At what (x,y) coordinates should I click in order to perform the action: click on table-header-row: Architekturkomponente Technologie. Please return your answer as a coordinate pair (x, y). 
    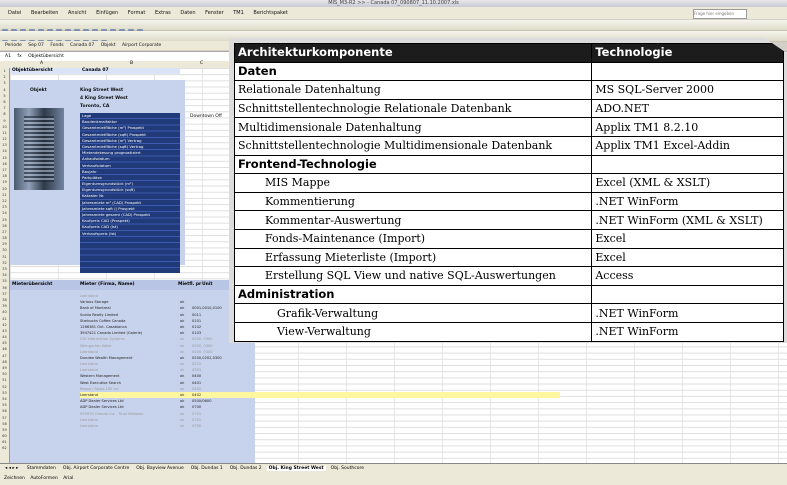
    Looking at the image, I should click on (508, 53).